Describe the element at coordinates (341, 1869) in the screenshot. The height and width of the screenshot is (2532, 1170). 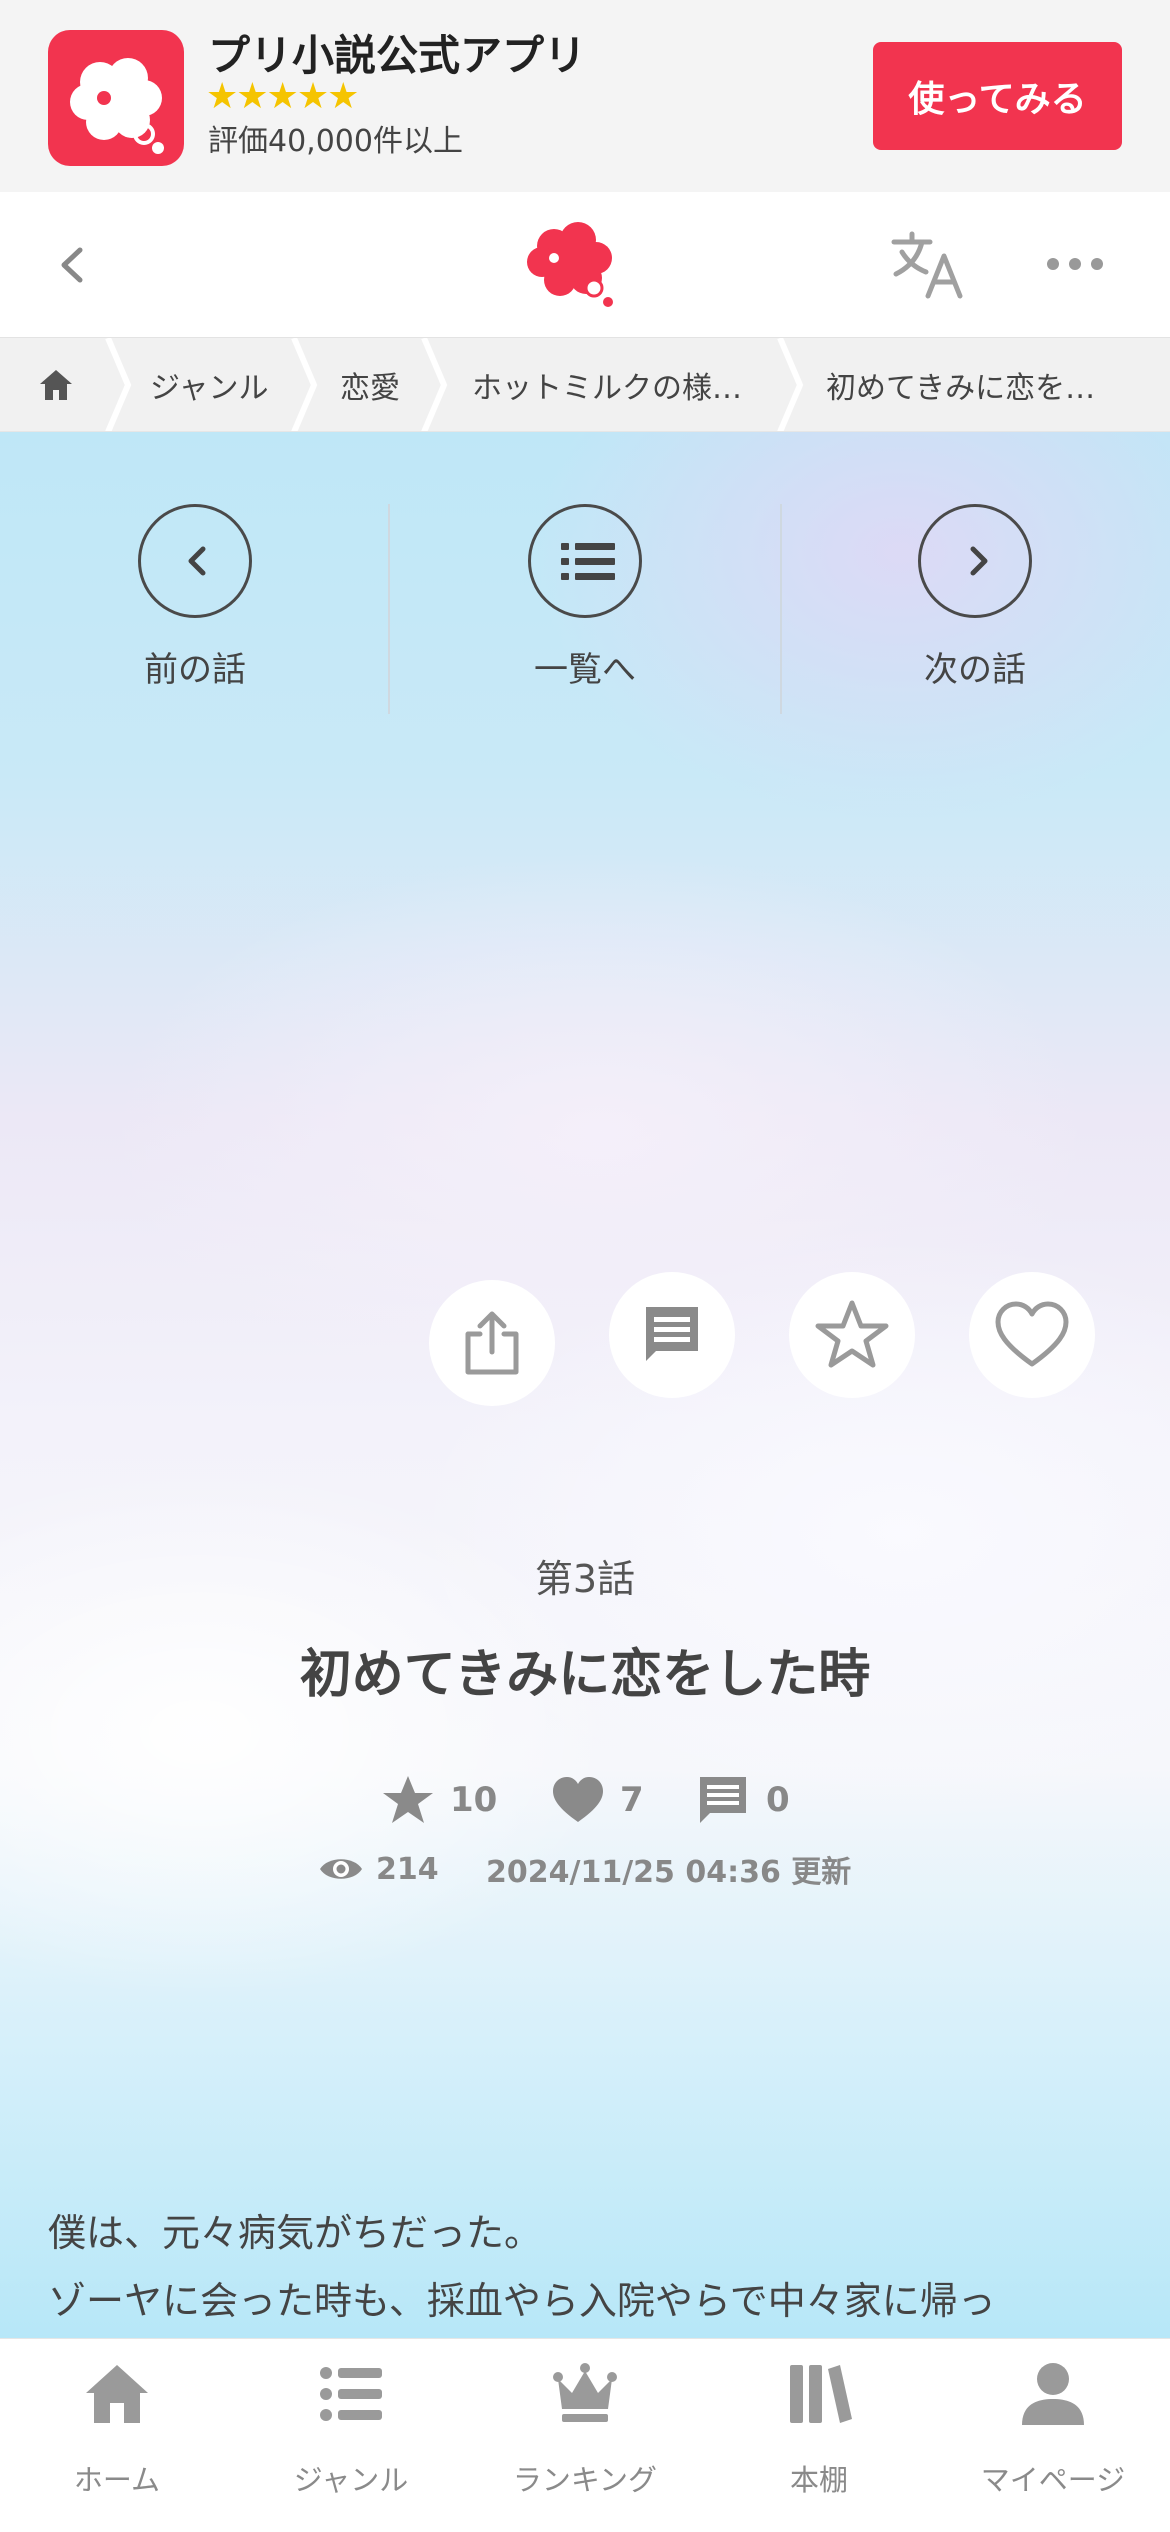
I see `eye-icon` at that location.